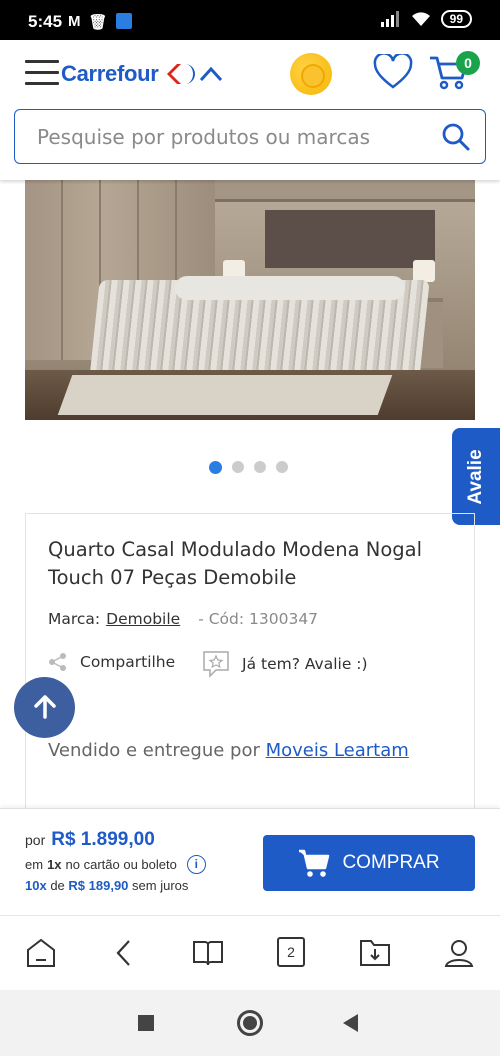 The width and height of the screenshot is (500, 1056). What do you see at coordinates (350, 1023) in the screenshot?
I see `system-back-icon` at bounding box center [350, 1023].